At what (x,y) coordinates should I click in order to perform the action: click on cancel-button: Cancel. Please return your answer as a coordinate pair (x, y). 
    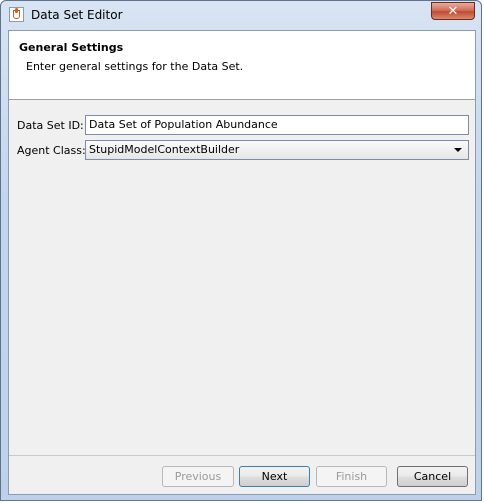
    Looking at the image, I should click on (432, 476).